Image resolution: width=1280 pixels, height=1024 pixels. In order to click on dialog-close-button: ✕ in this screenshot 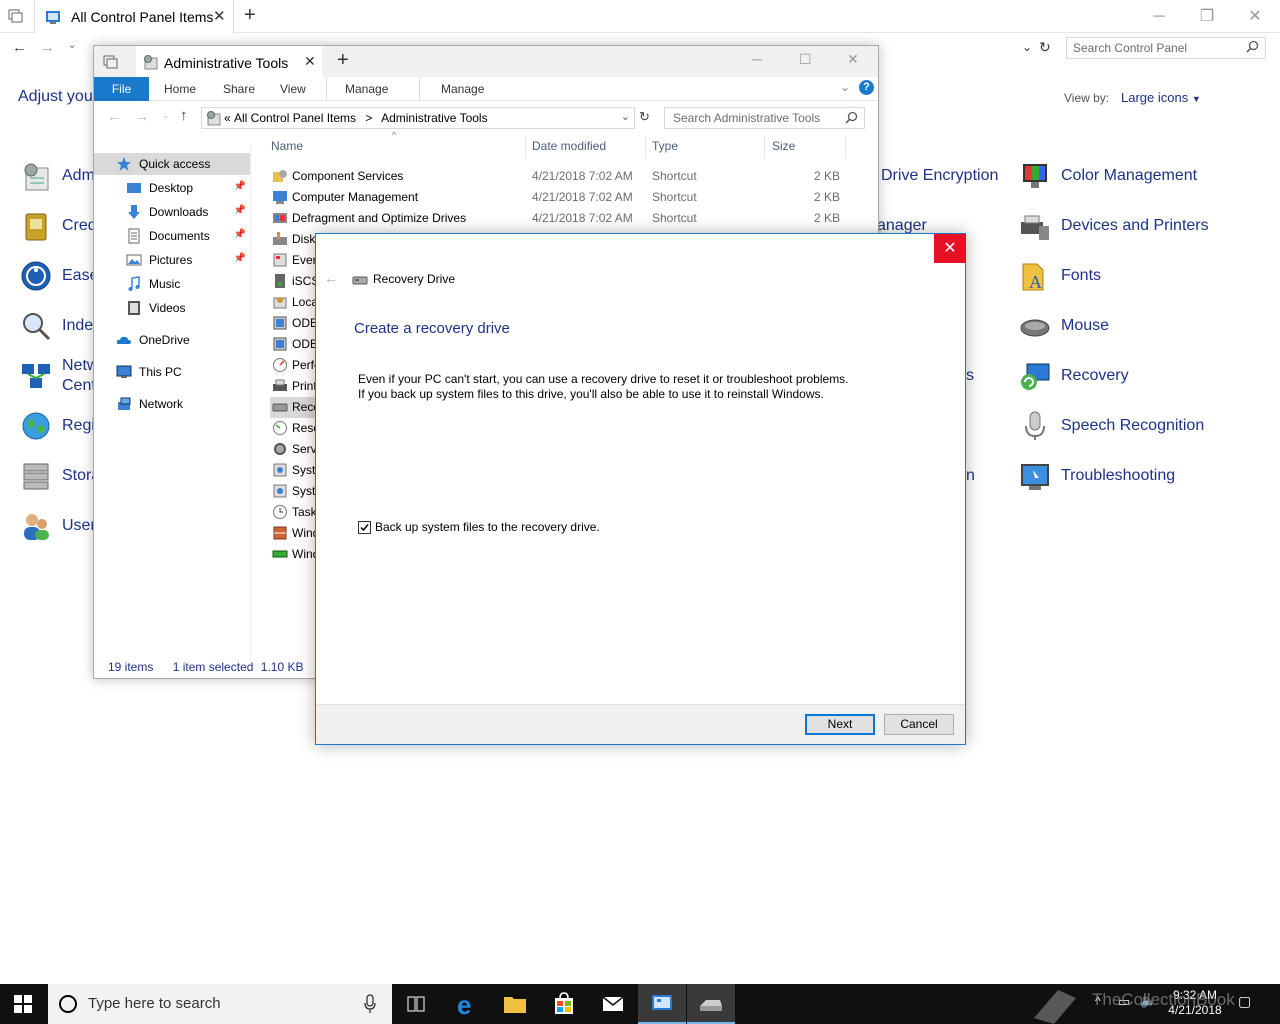, I will do `click(950, 248)`.